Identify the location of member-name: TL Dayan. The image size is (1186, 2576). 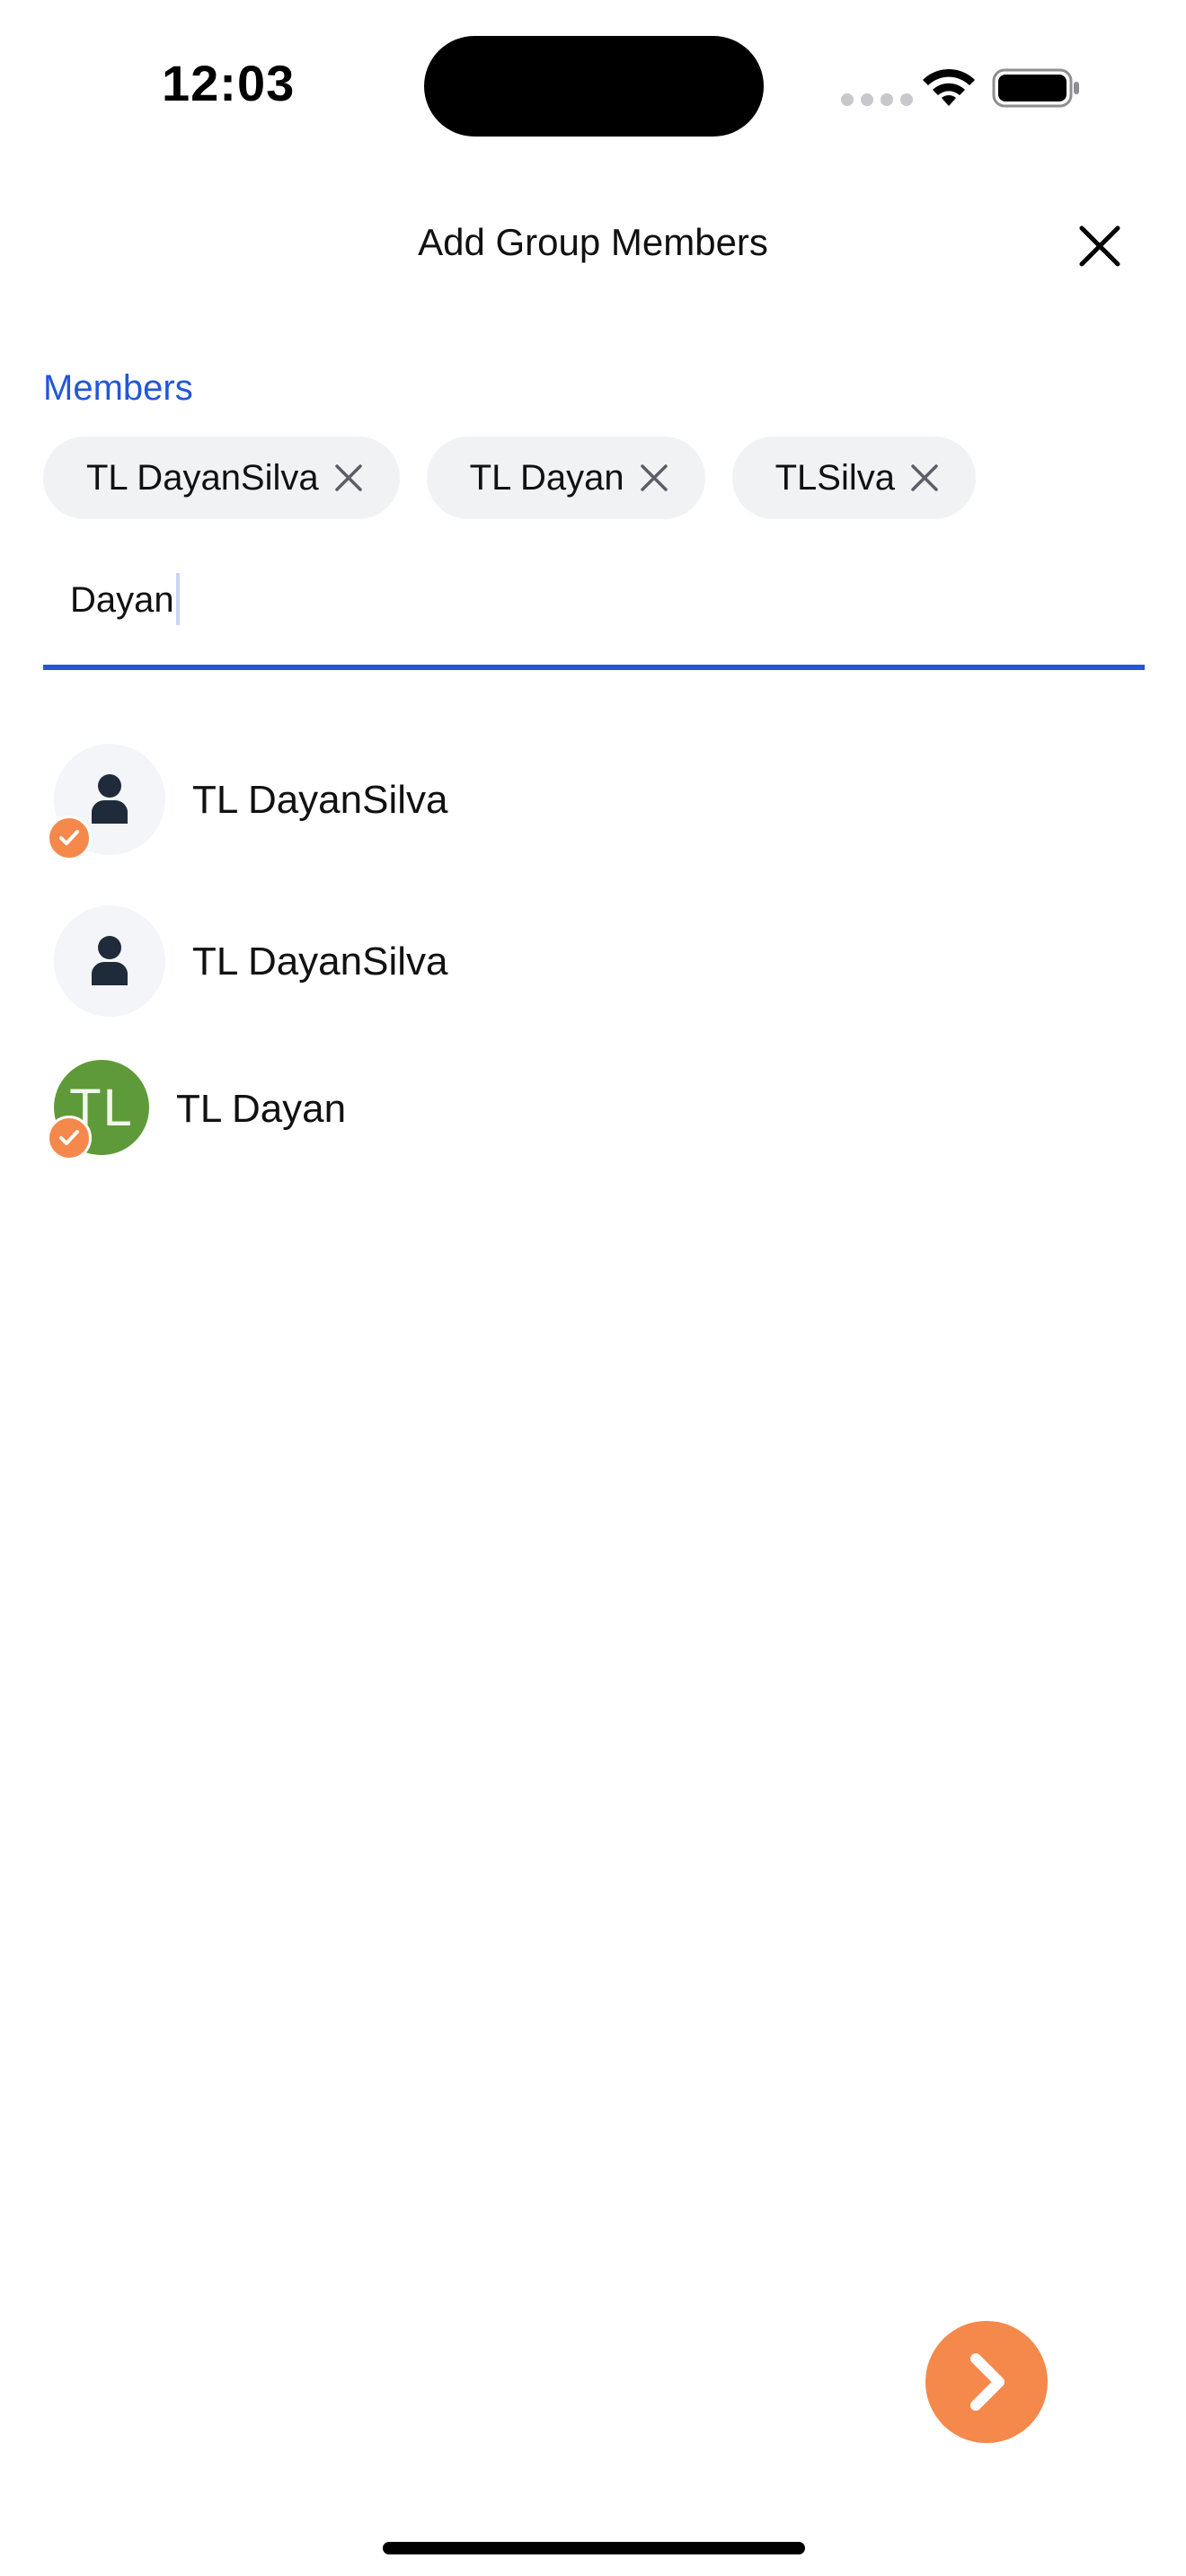
(261, 1109).